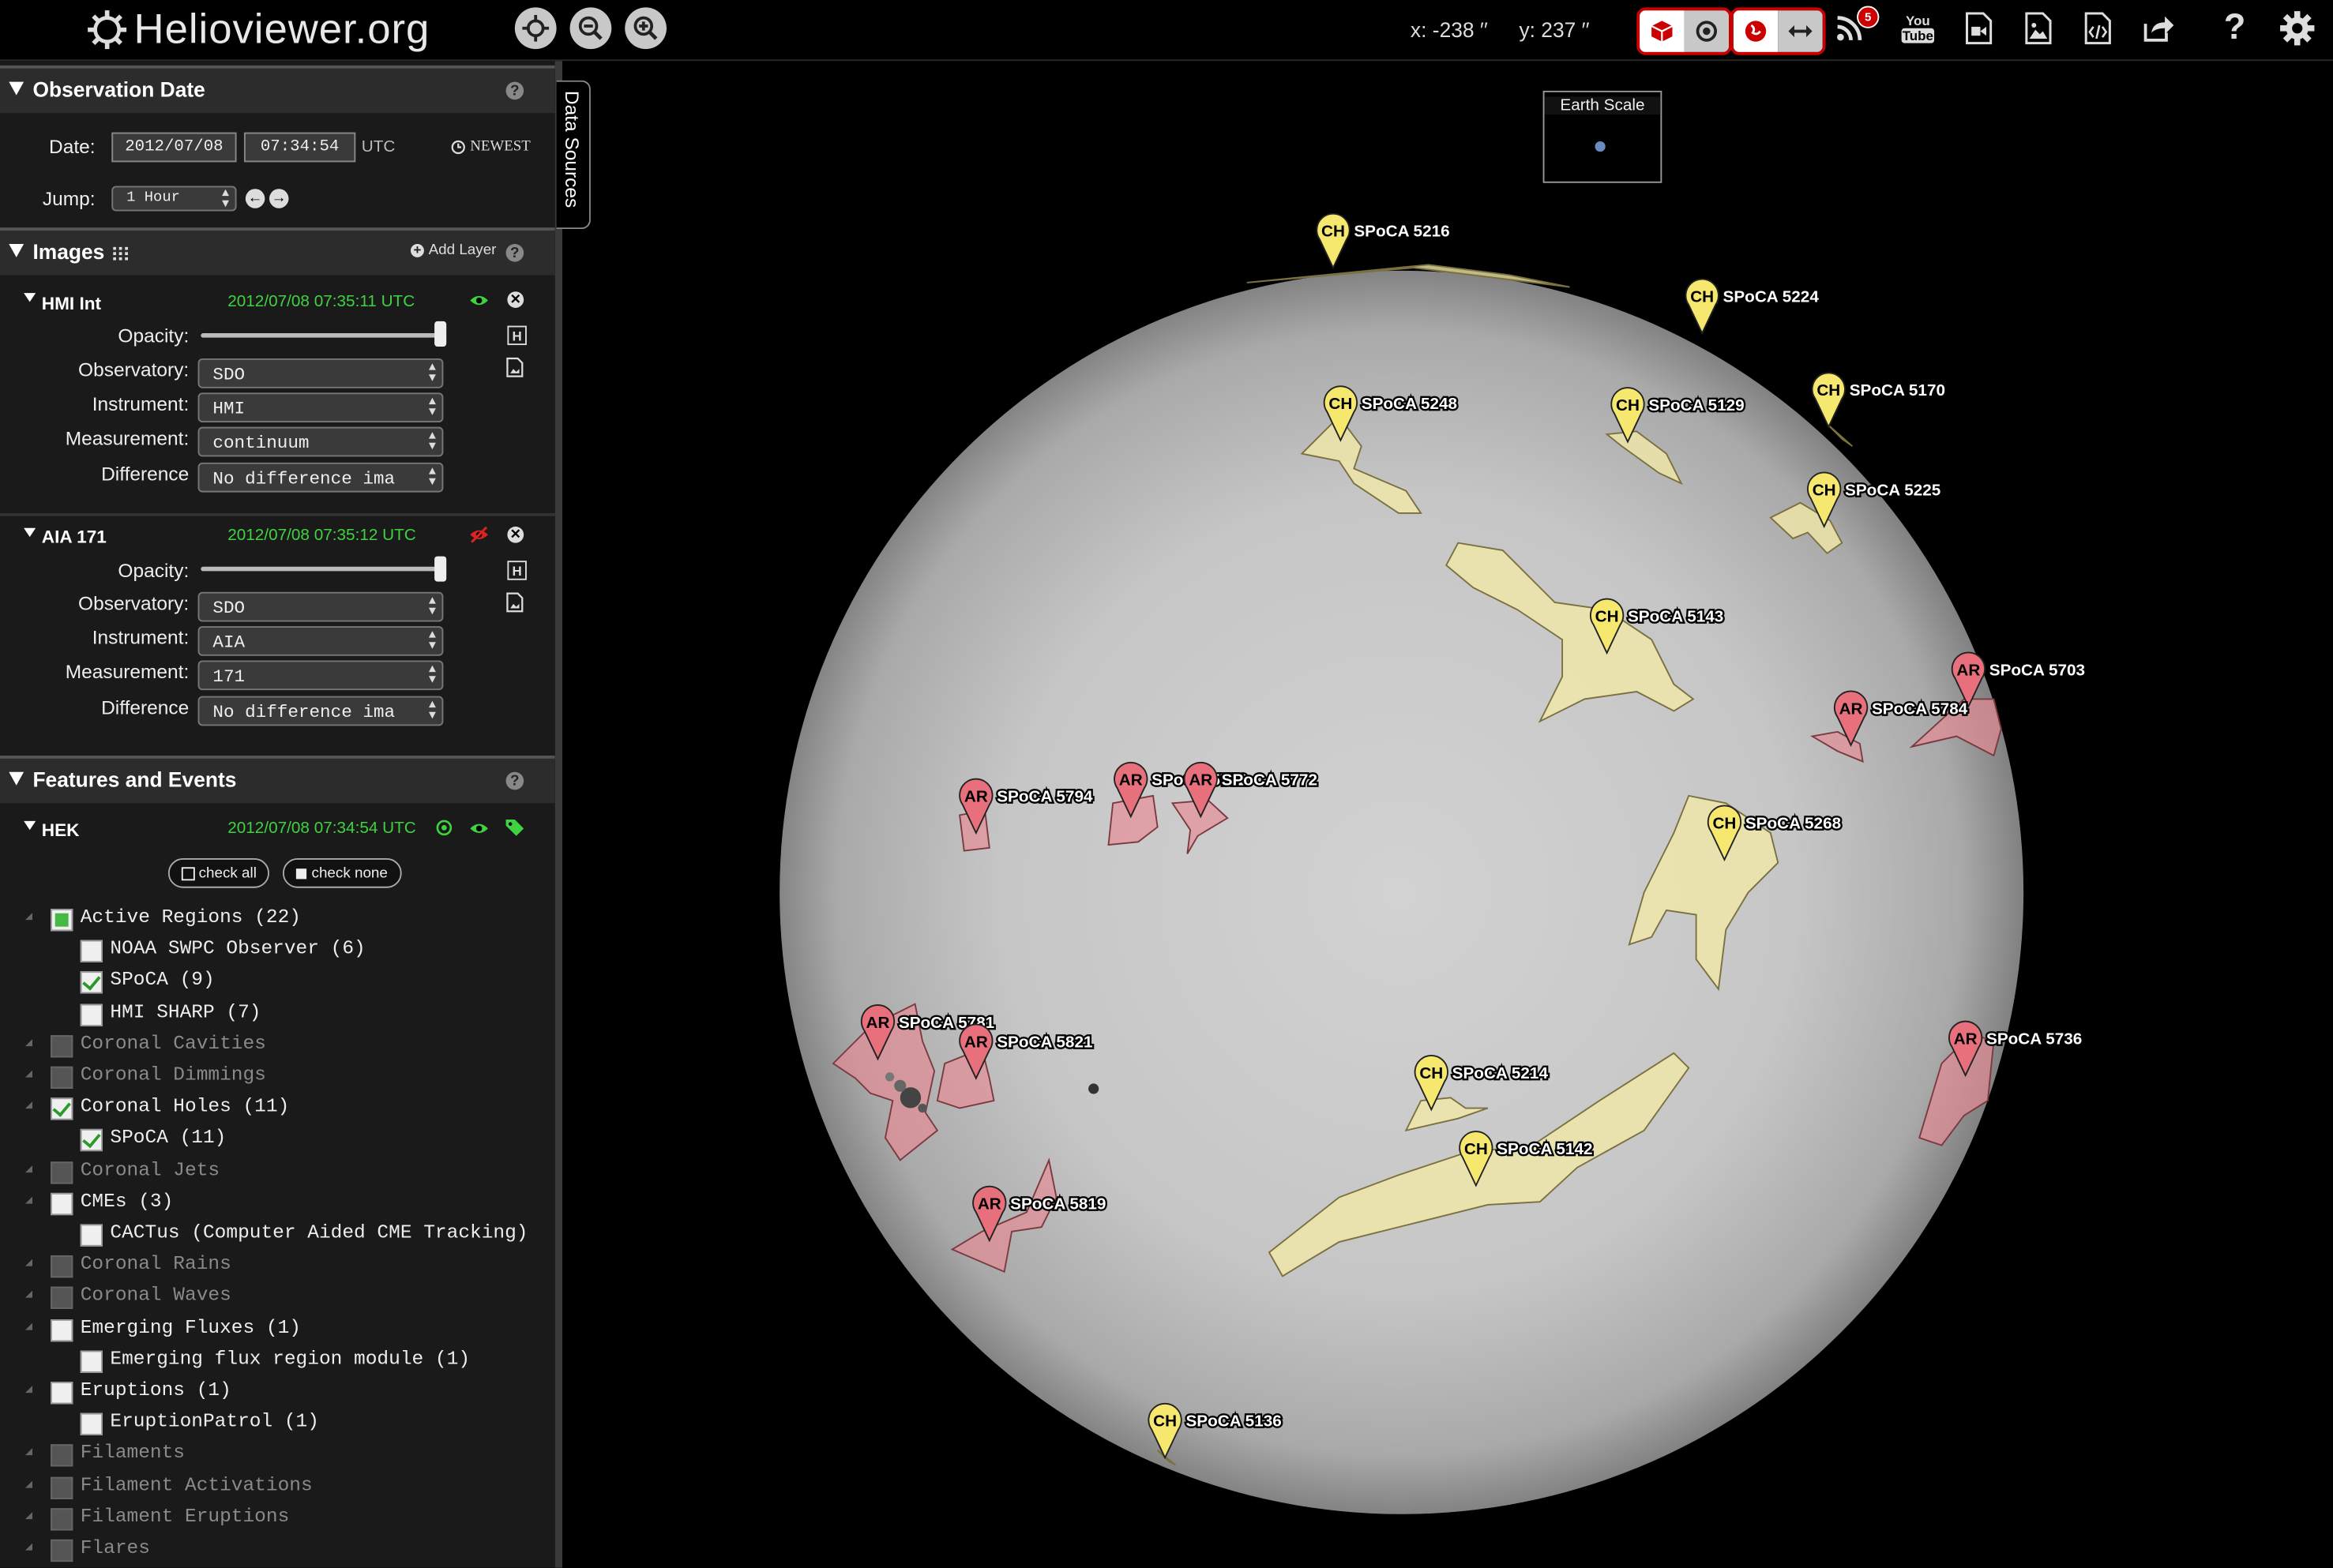 This screenshot has width=2333, height=1568. Describe the element at coordinates (299, 147) in the screenshot. I see `time-input: 07:34:54` at that location.